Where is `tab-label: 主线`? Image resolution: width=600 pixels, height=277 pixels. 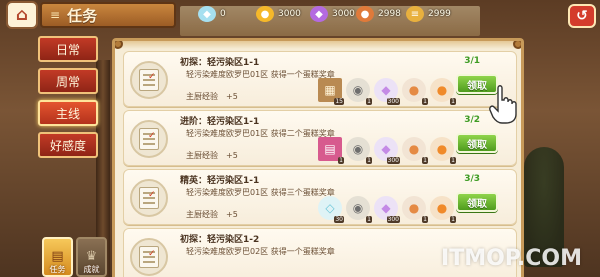 tab-label: 主线 is located at coordinates (67, 113).